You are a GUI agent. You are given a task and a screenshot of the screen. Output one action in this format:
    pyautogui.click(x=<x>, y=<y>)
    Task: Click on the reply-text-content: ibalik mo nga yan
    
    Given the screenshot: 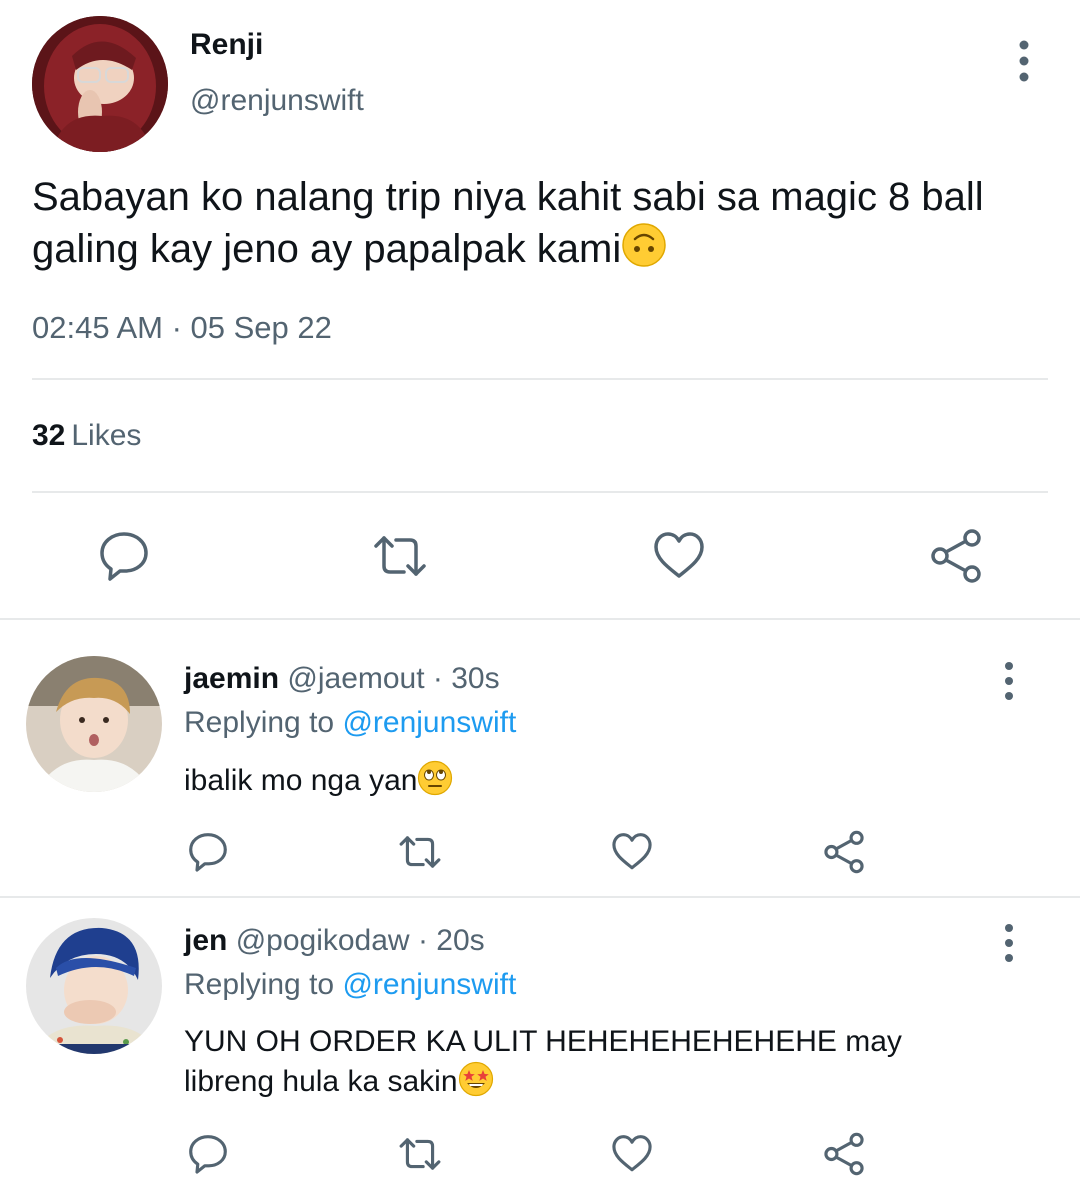 What is the action you would take?
    pyautogui.click(x=301, y=780)
    